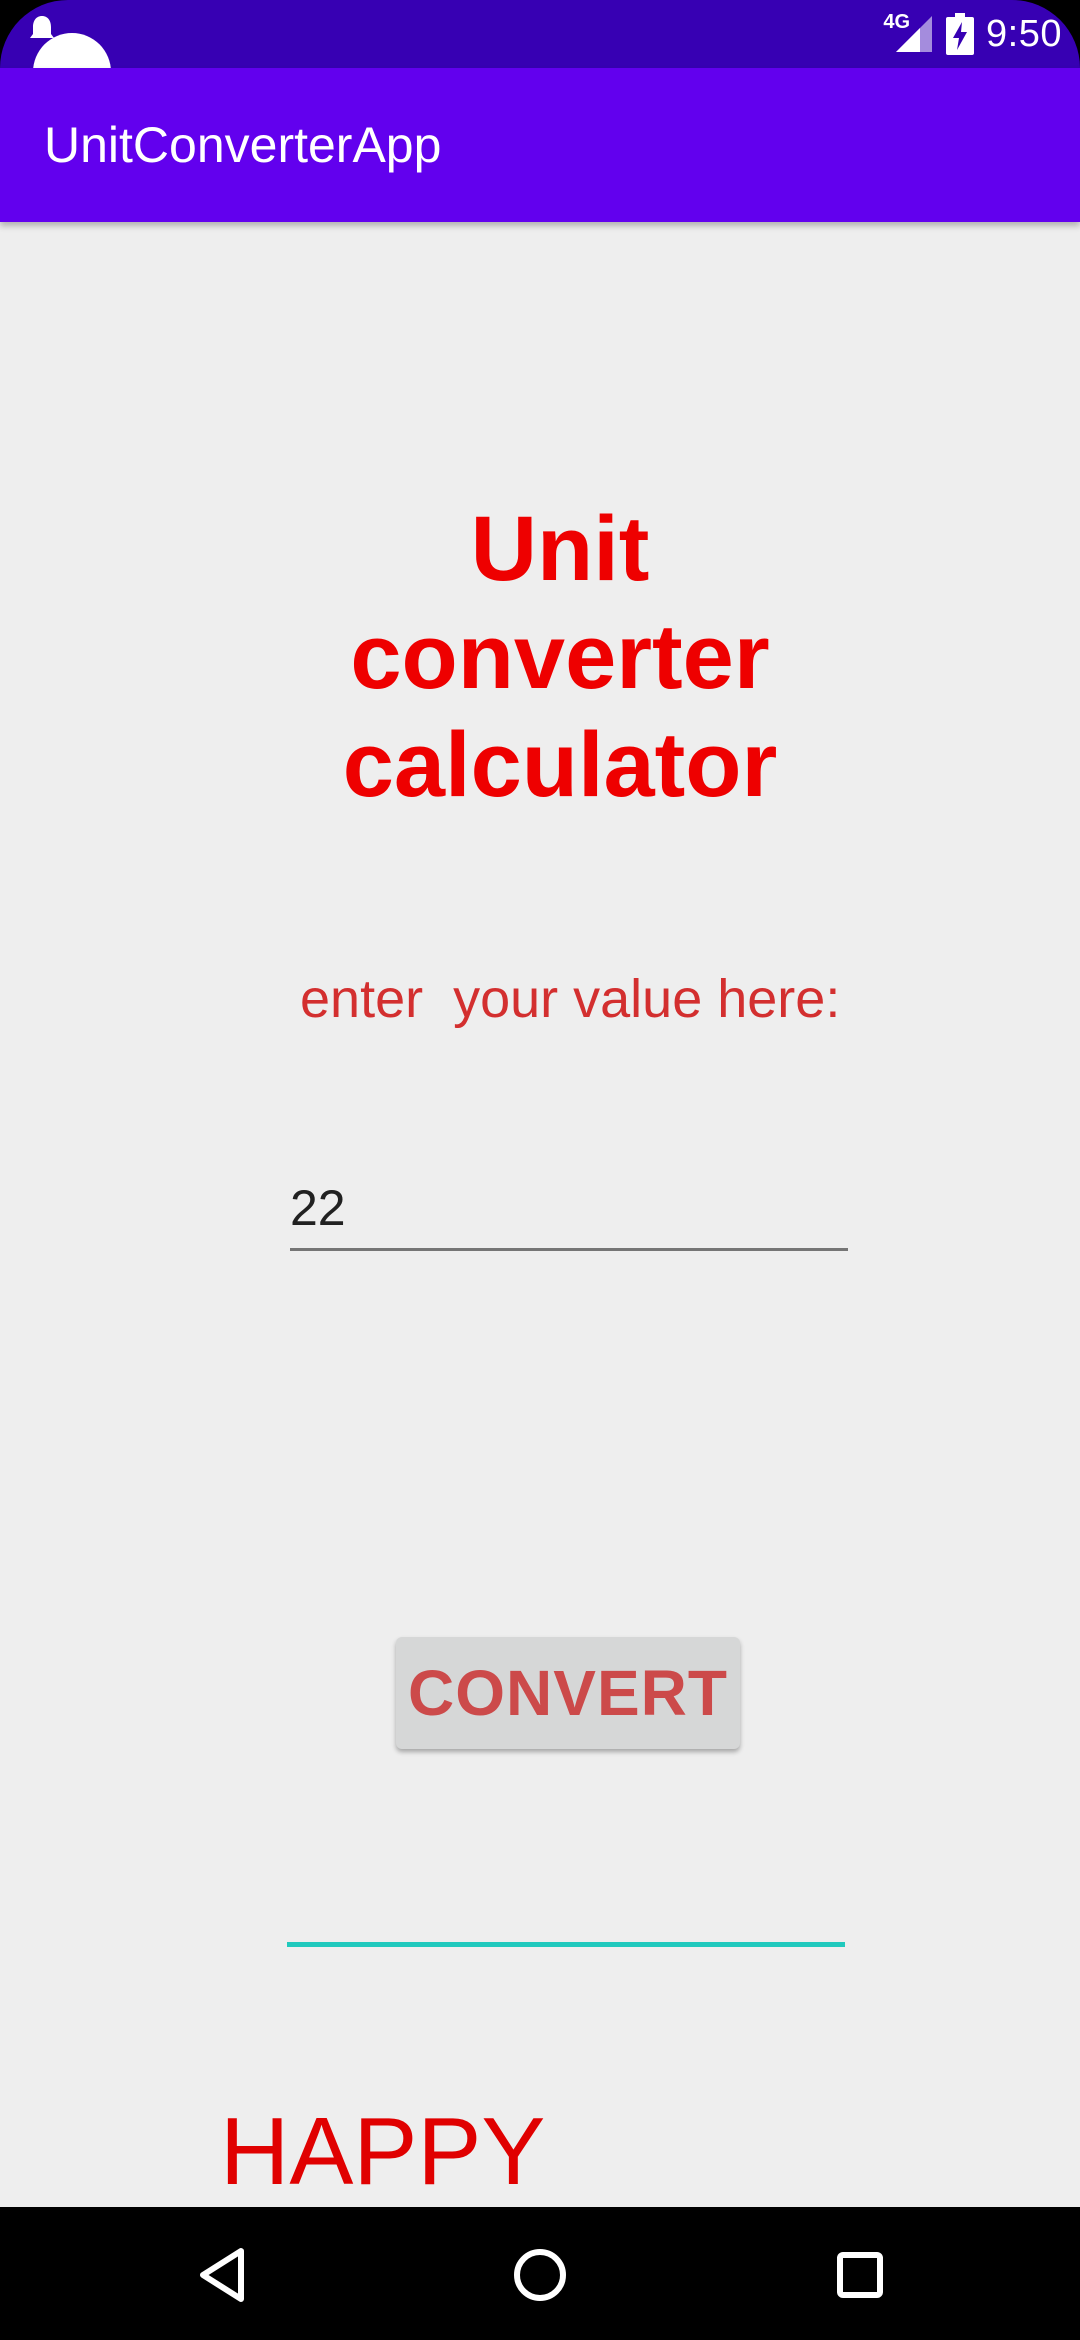 The width and height of the screenshot is (1080, 2340). Describe the element at coordinates (570, 999) in the screenshot. I see `input-prompt-label: enter your value here:` at that location.